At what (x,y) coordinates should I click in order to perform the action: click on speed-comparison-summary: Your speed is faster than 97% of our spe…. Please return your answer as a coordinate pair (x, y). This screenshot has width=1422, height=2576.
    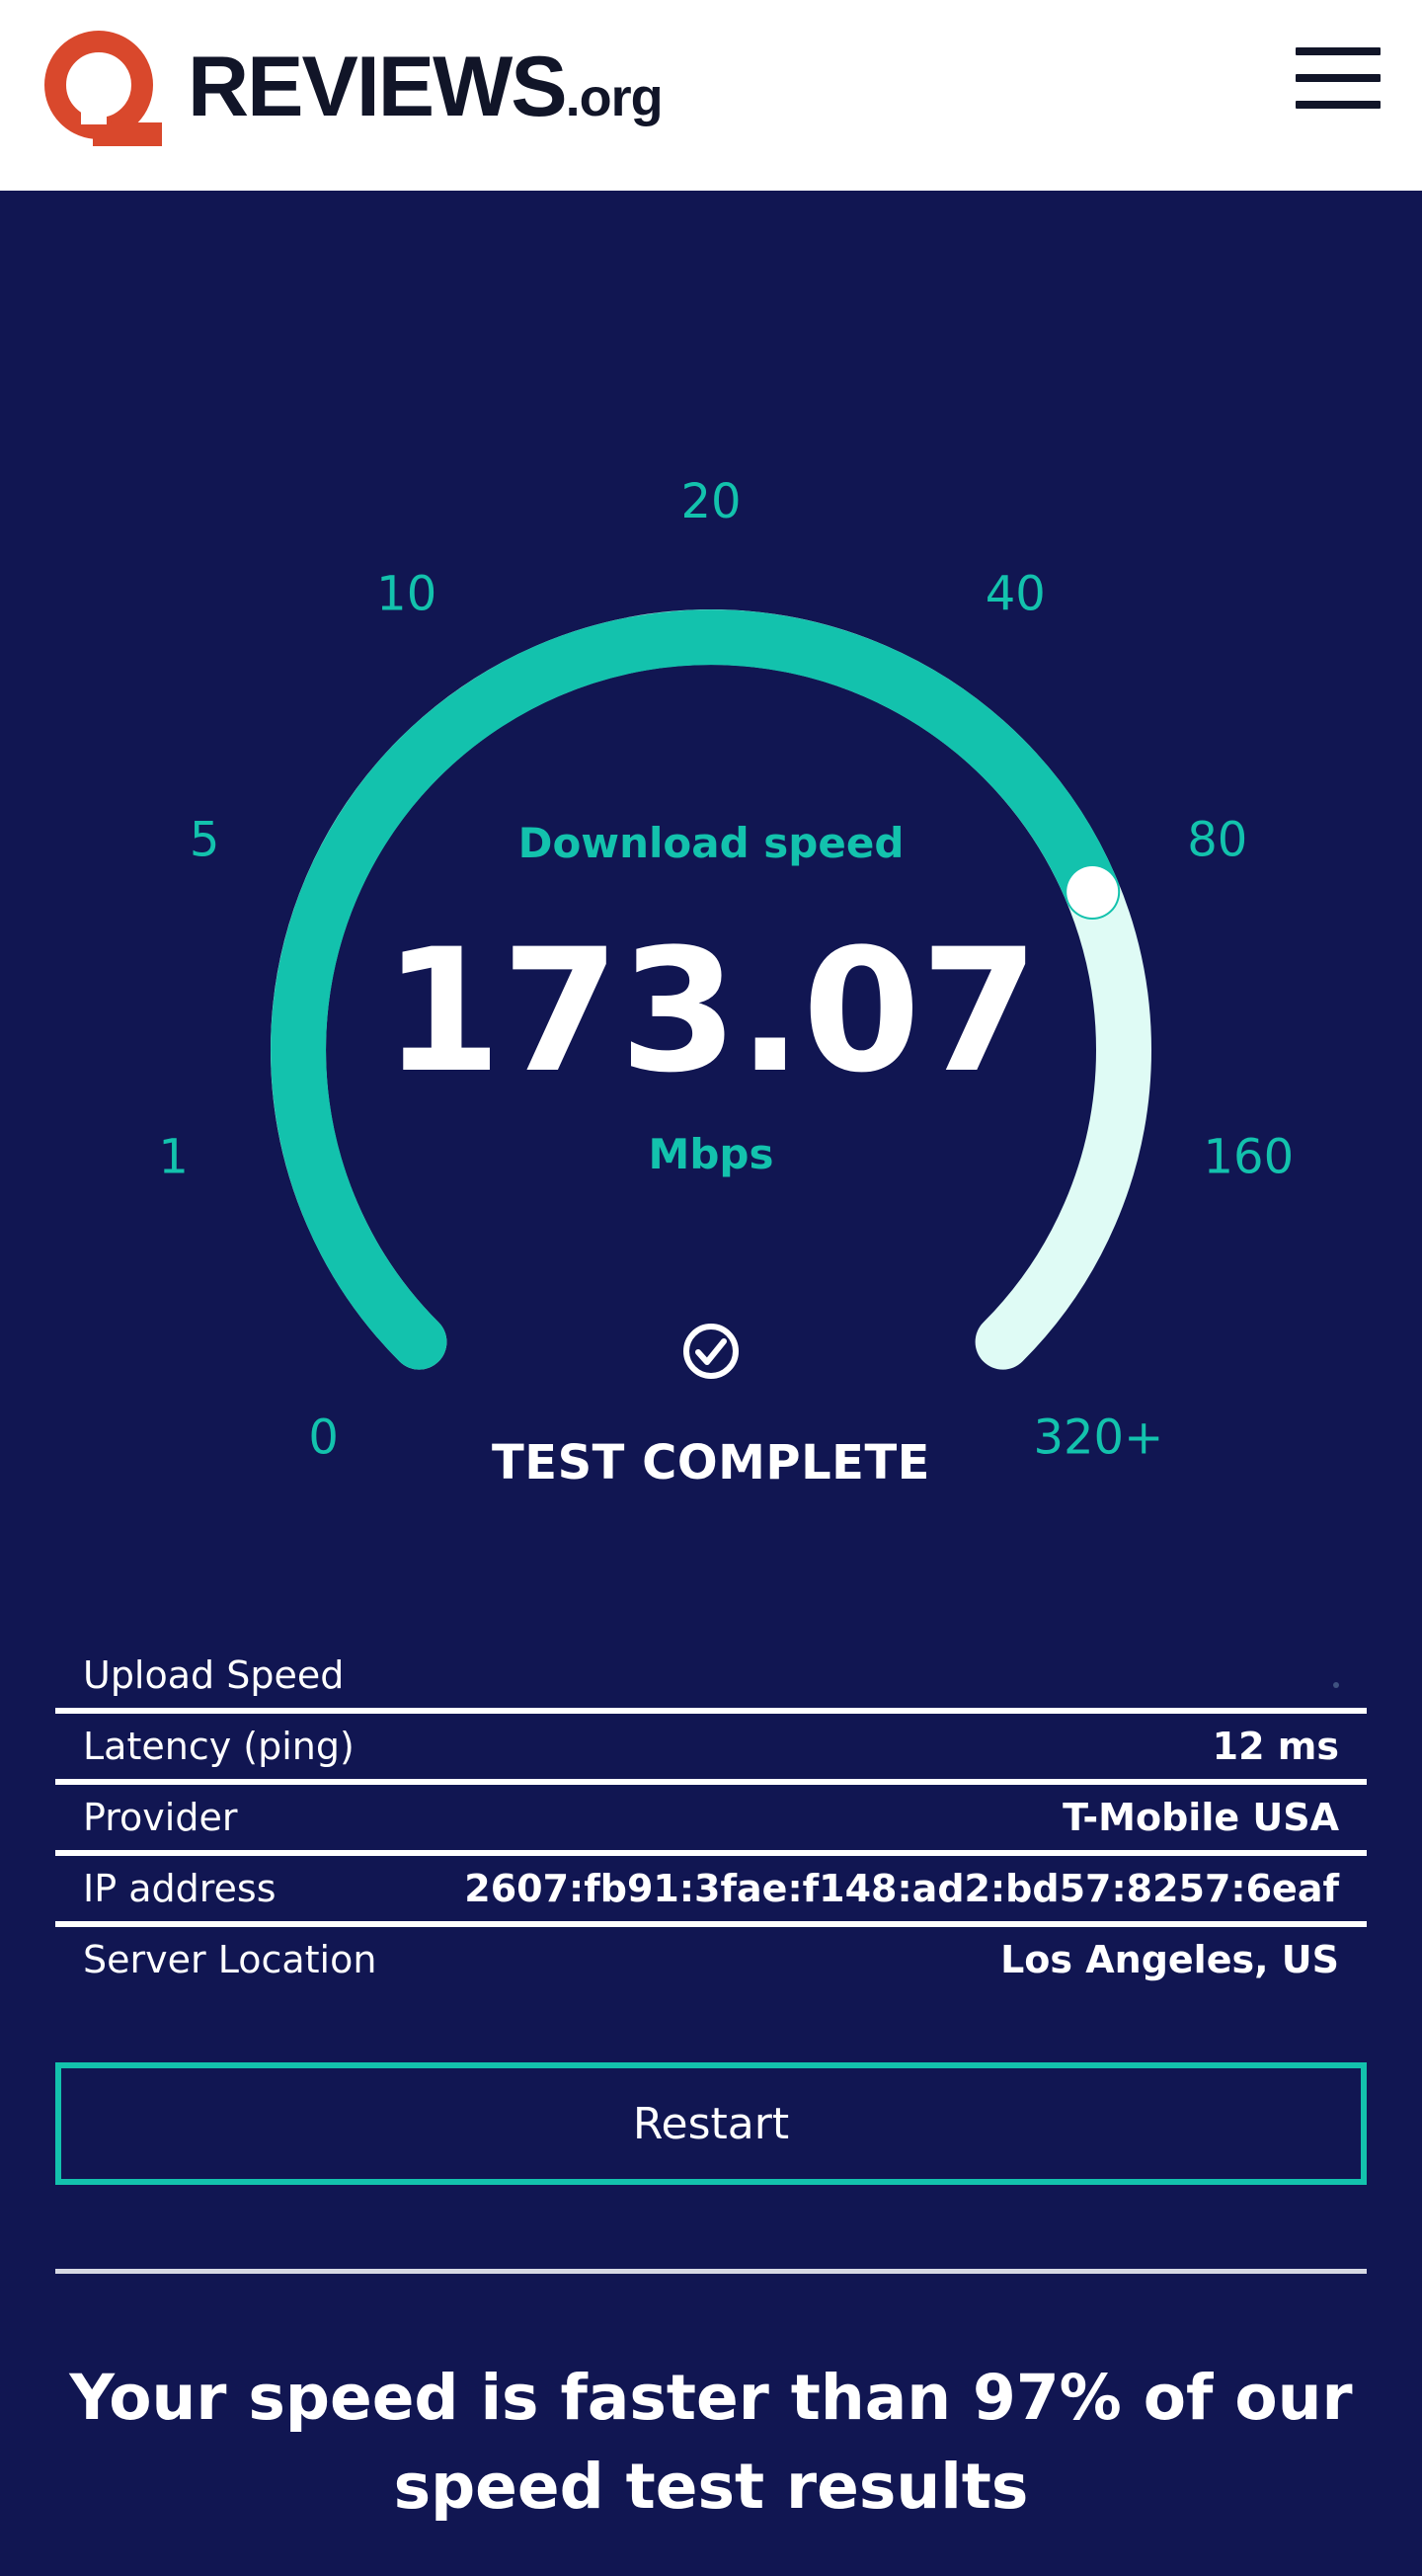
    Looking at the image, I should click on (711, 2442).